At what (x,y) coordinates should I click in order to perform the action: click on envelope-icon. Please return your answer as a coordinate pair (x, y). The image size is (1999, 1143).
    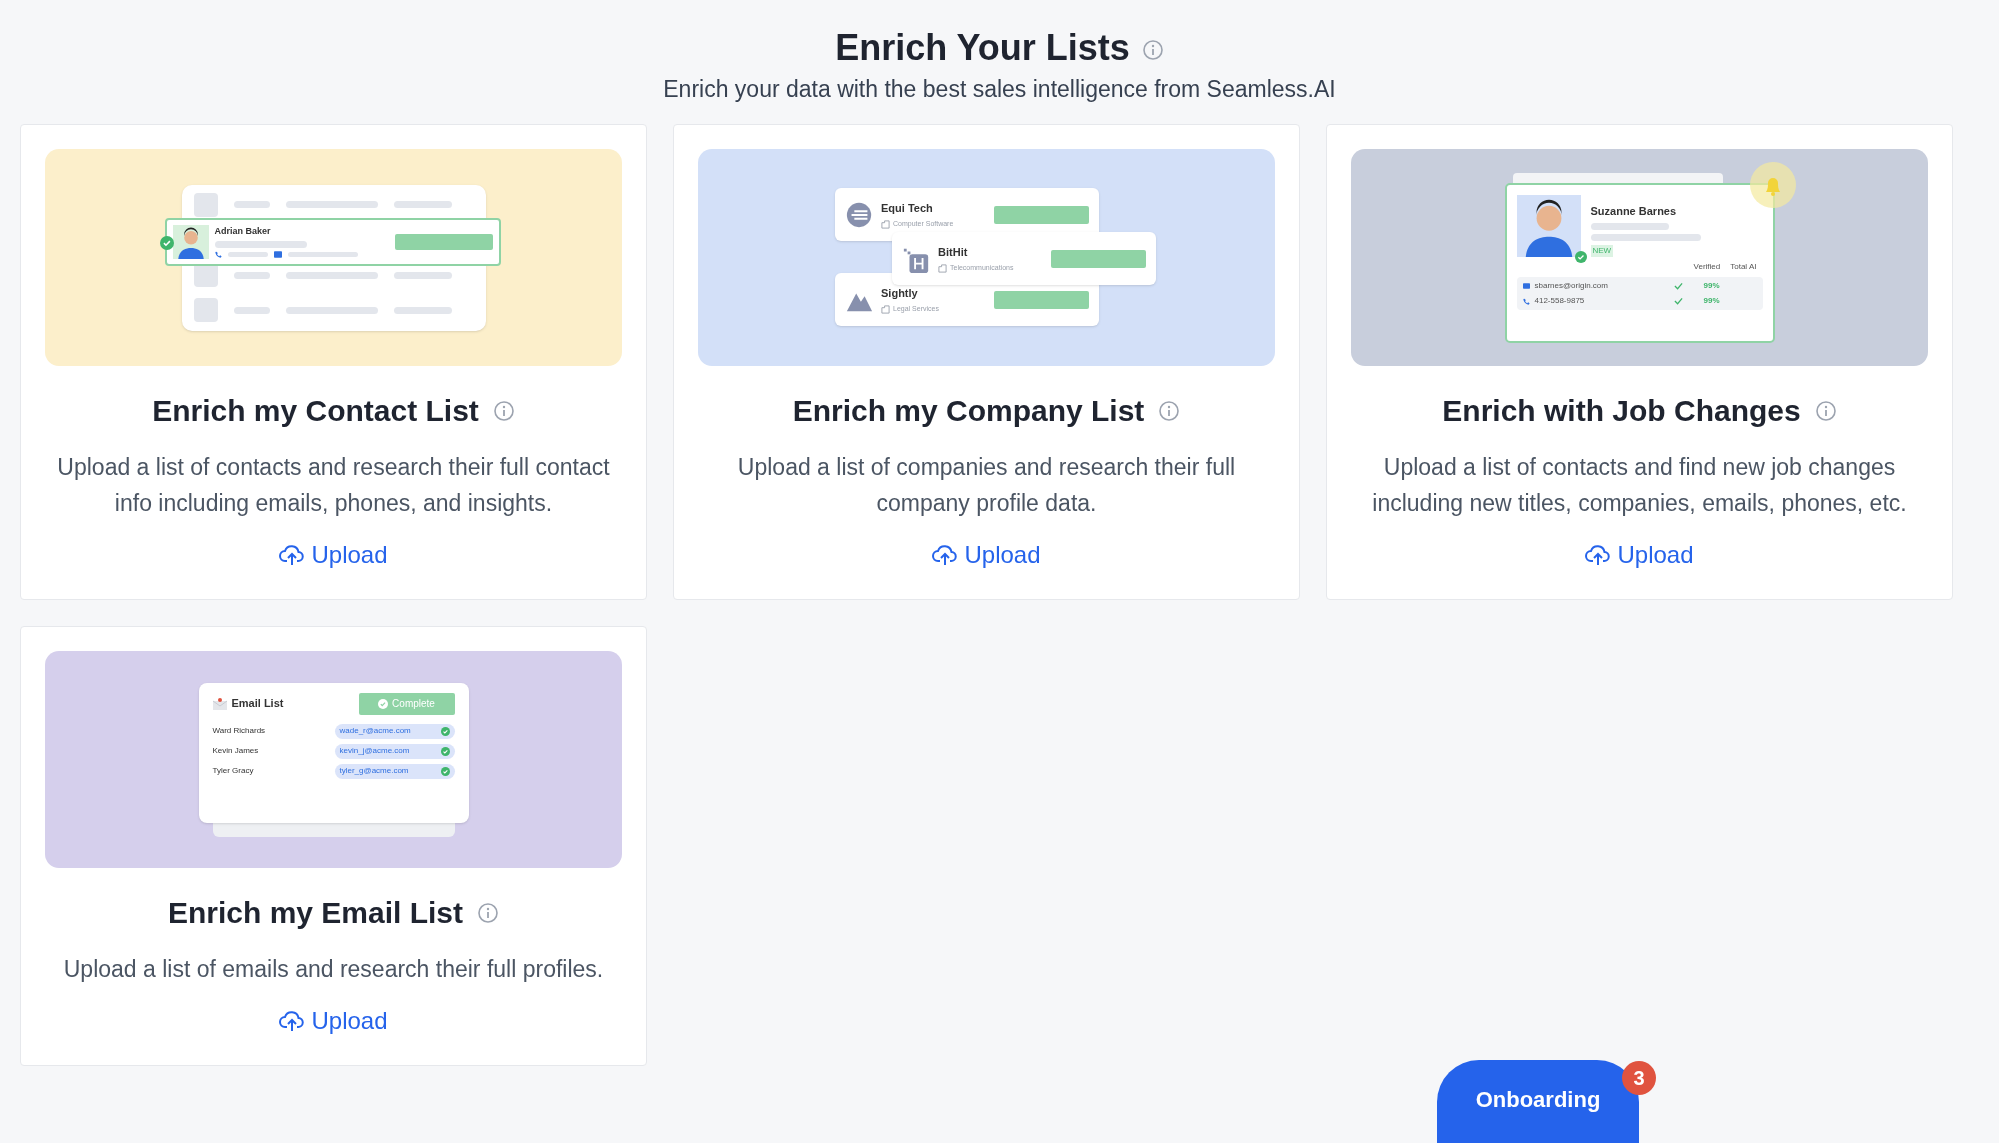
    Looking at the image, I should click on (219, 703).